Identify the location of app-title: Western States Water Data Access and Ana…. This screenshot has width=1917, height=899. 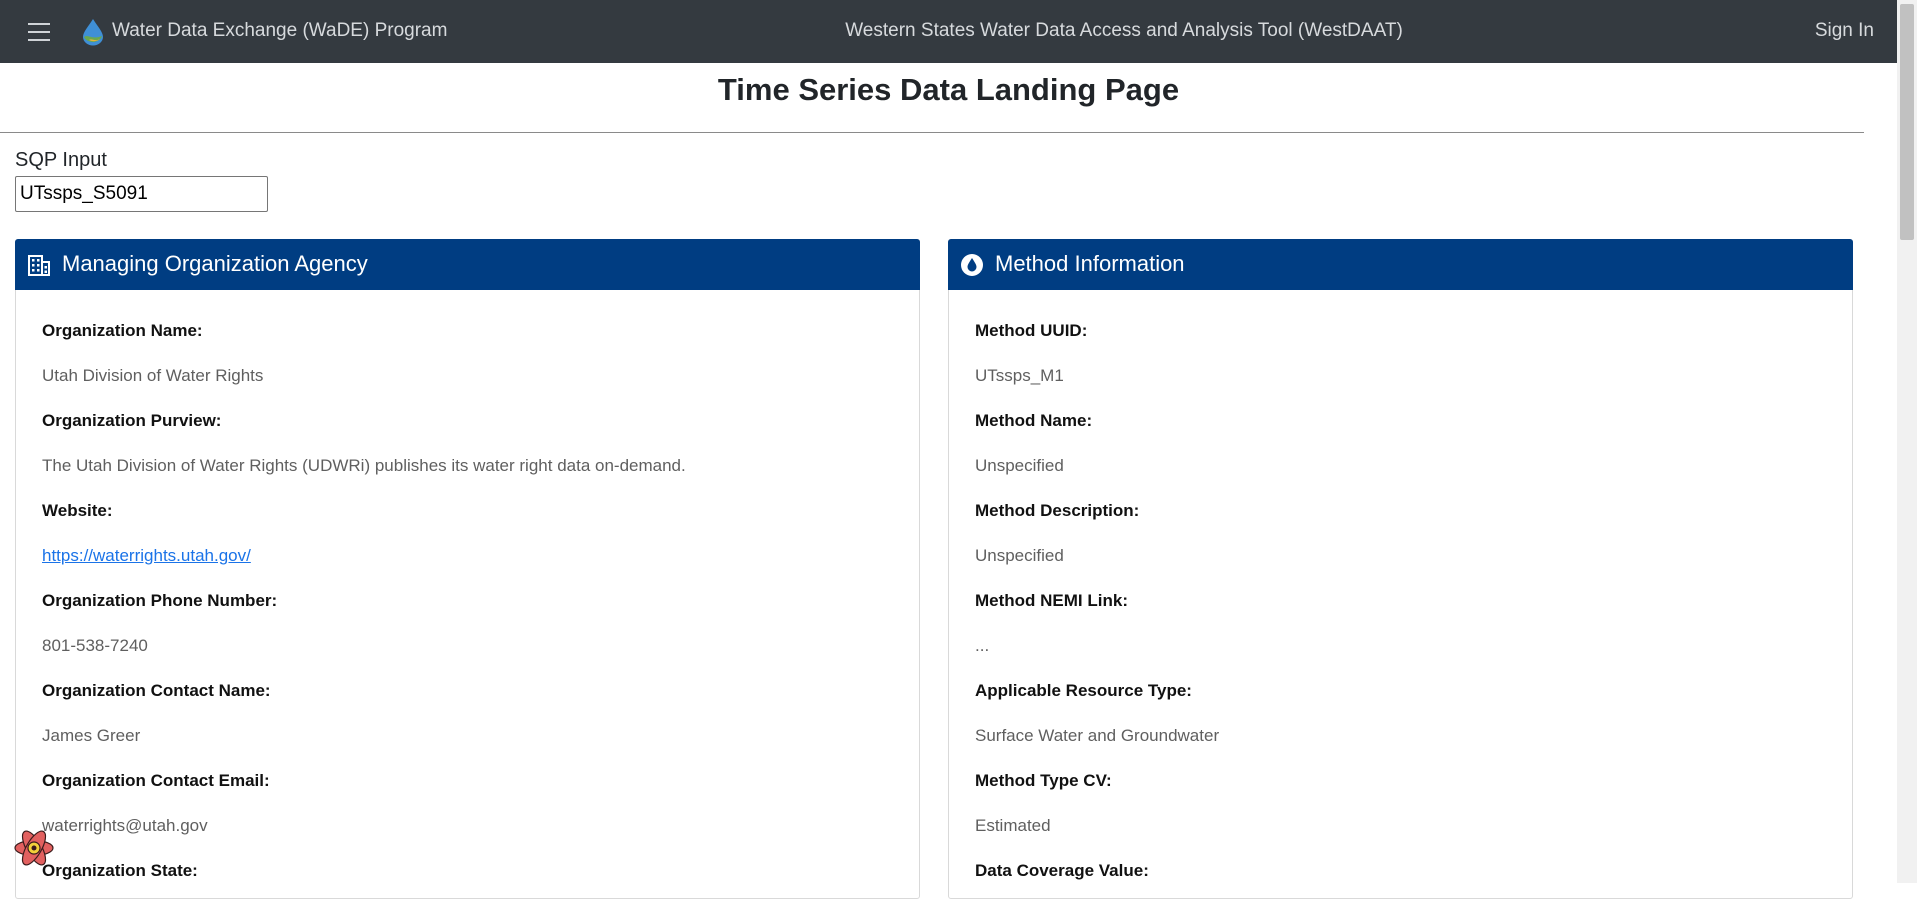
(1124, 30).